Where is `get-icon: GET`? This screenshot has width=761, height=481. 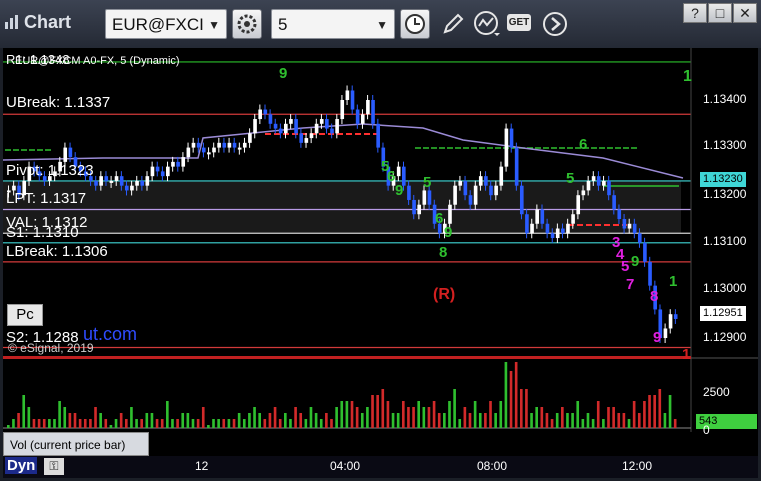
get-icon: GET is located at coordinates (519, 22).